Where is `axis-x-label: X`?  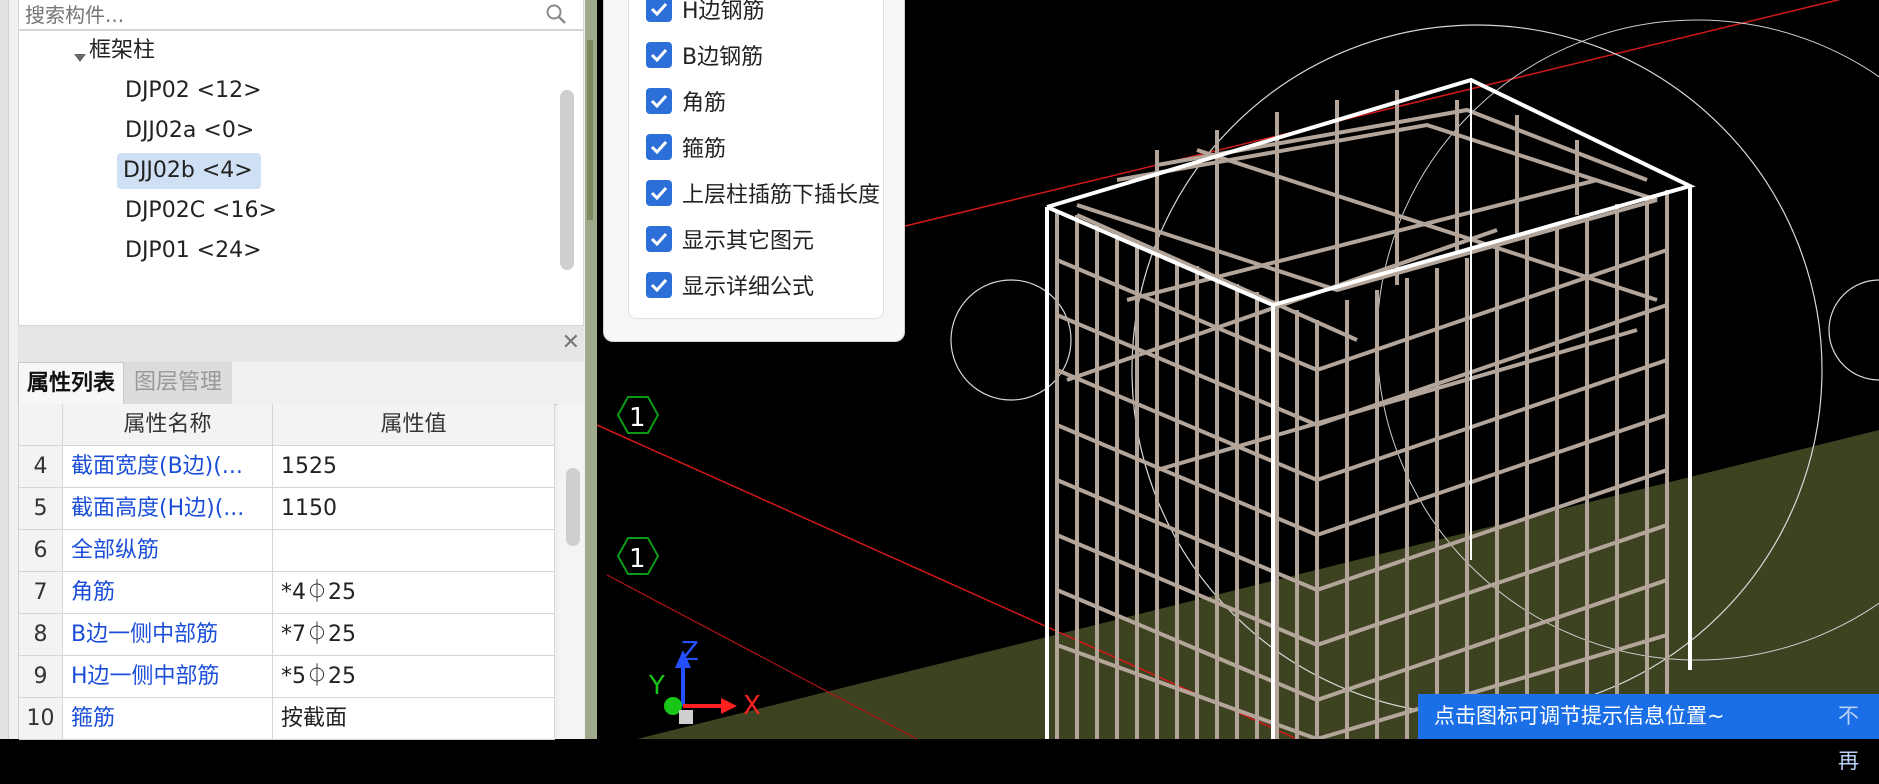
axis-x-label: X is located at coordinates (752, 706).